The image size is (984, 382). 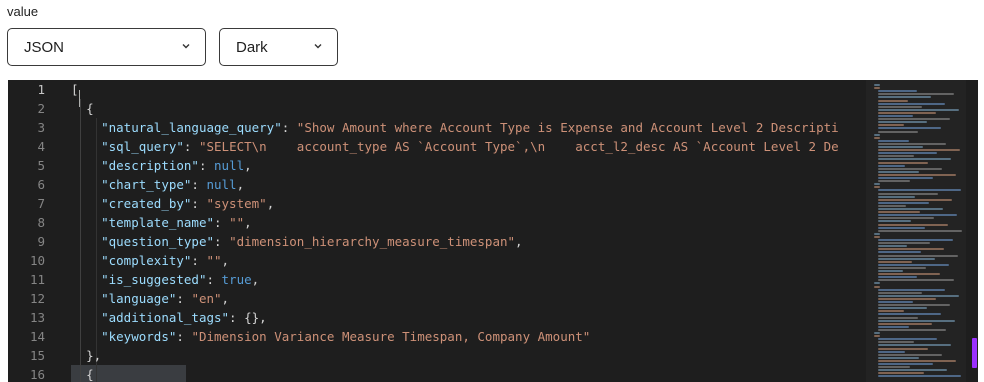 I want to click on line-number: 3, so click(x=41, y=127).